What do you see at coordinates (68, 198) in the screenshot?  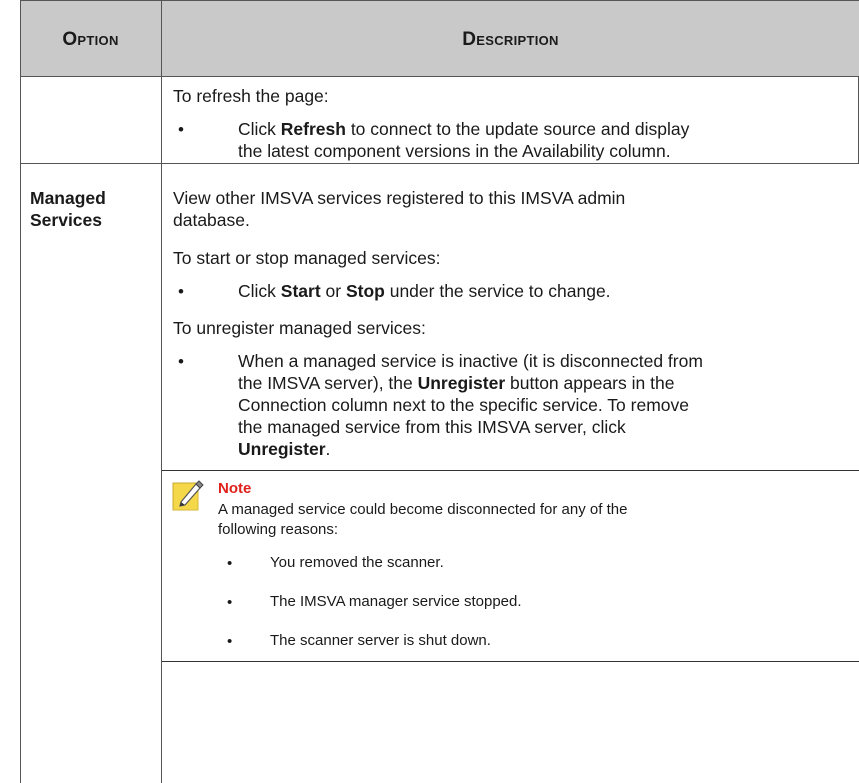 I see `option-label-line1: Managed` at bounding box center [68, 198].